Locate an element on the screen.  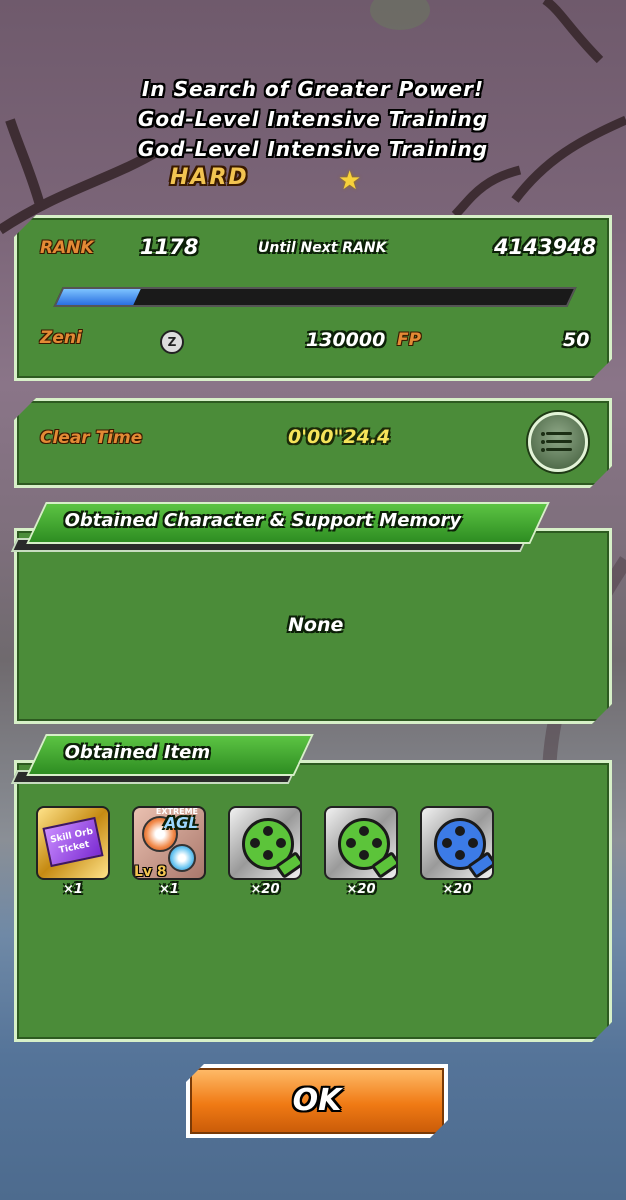
until-next-rank-label: Until Next RANK is located at coordinates (322, 248).